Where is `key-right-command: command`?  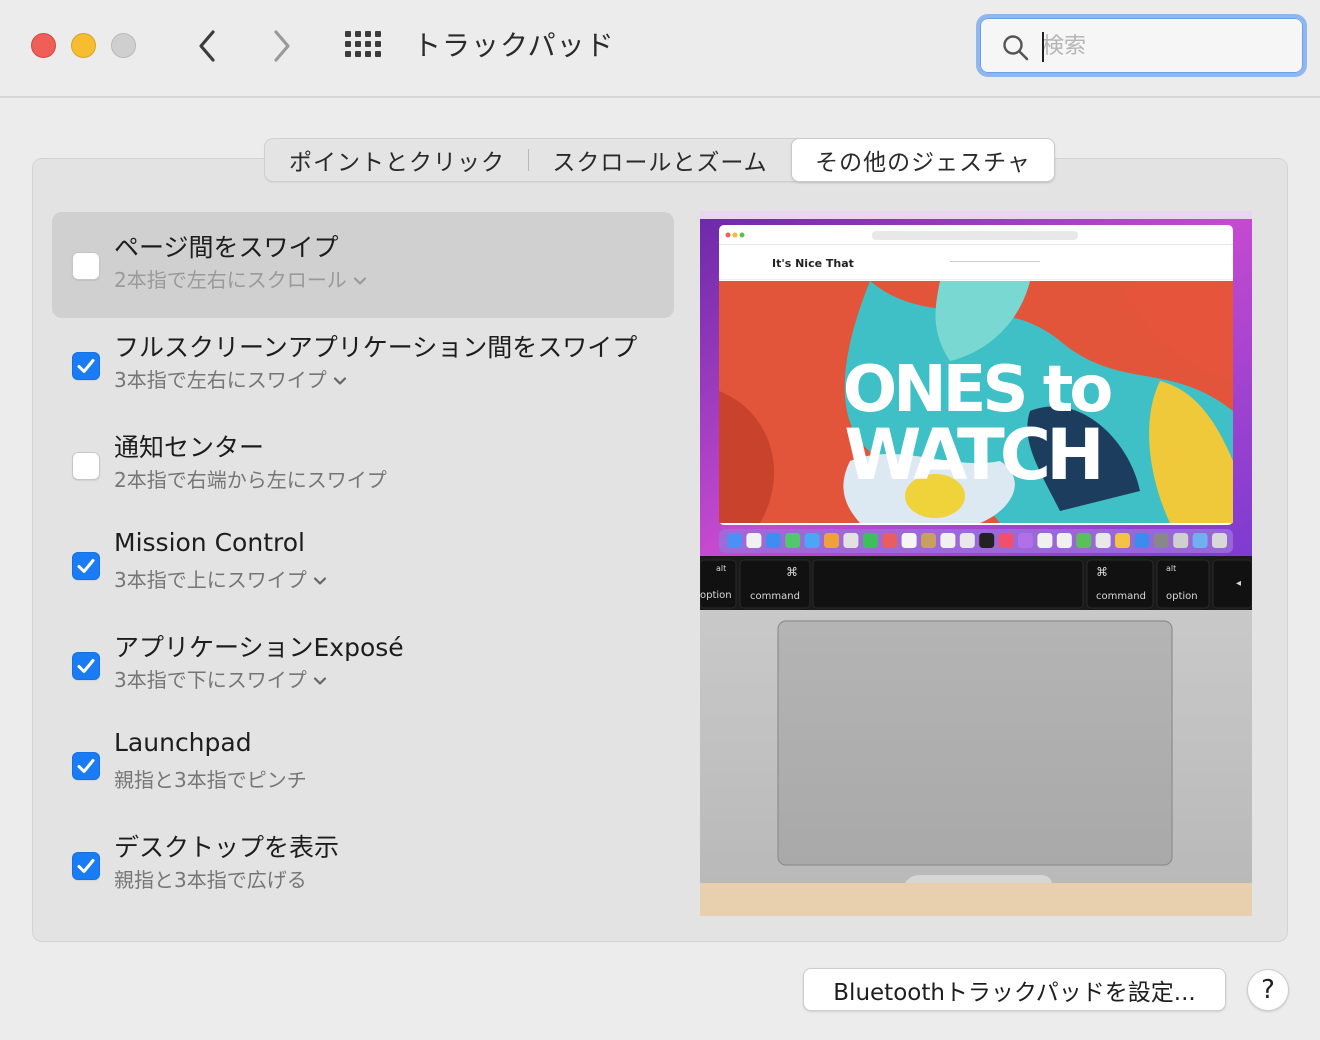
key-right-command: command is located at coordinates (1121, 596).